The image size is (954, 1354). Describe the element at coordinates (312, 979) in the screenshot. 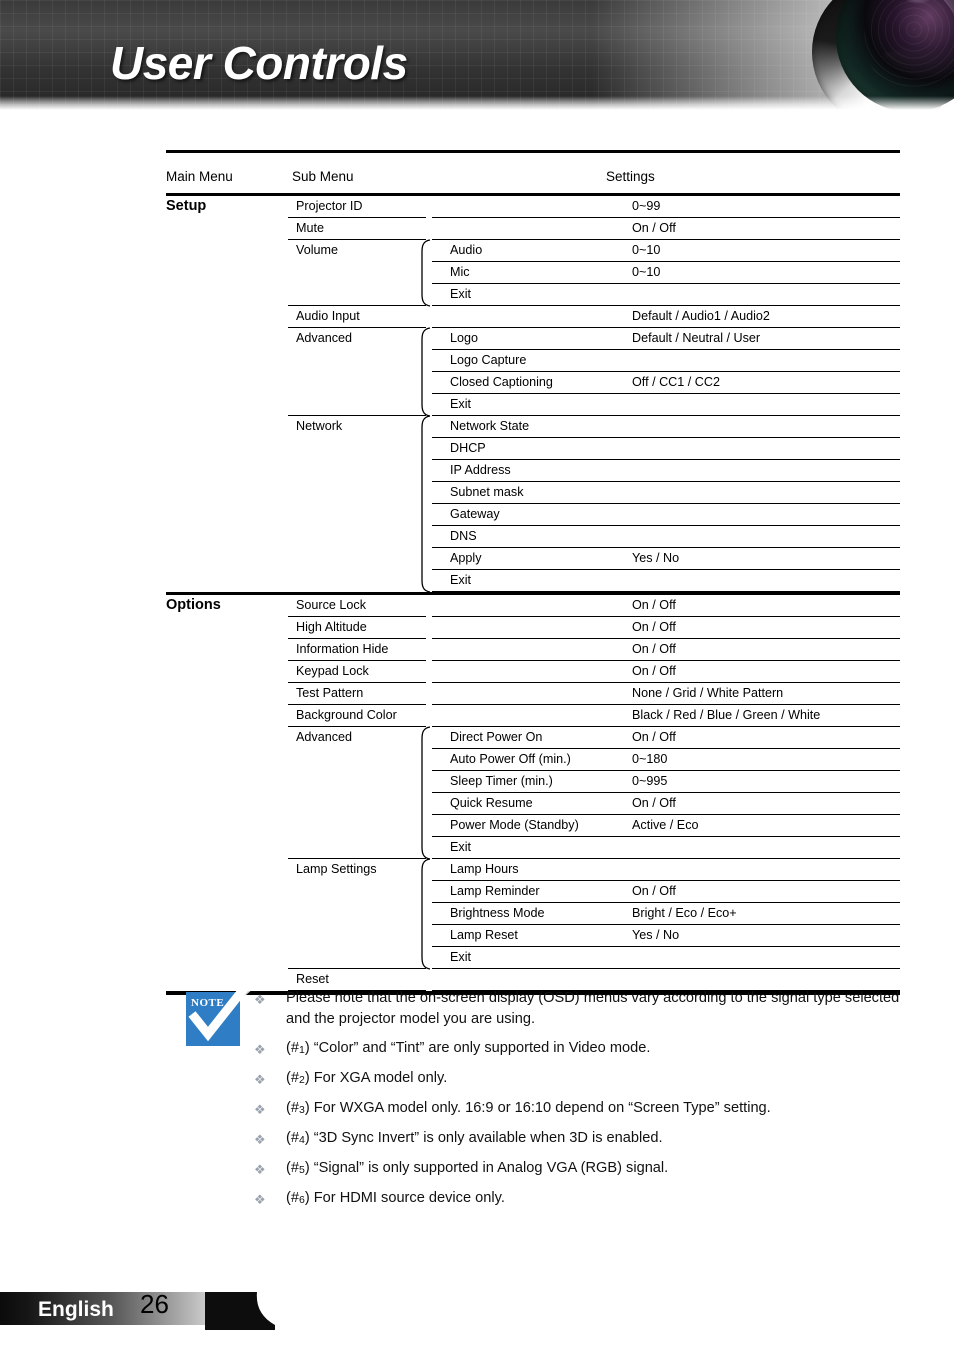

I see `sub-menu-label: Reset` at that location.